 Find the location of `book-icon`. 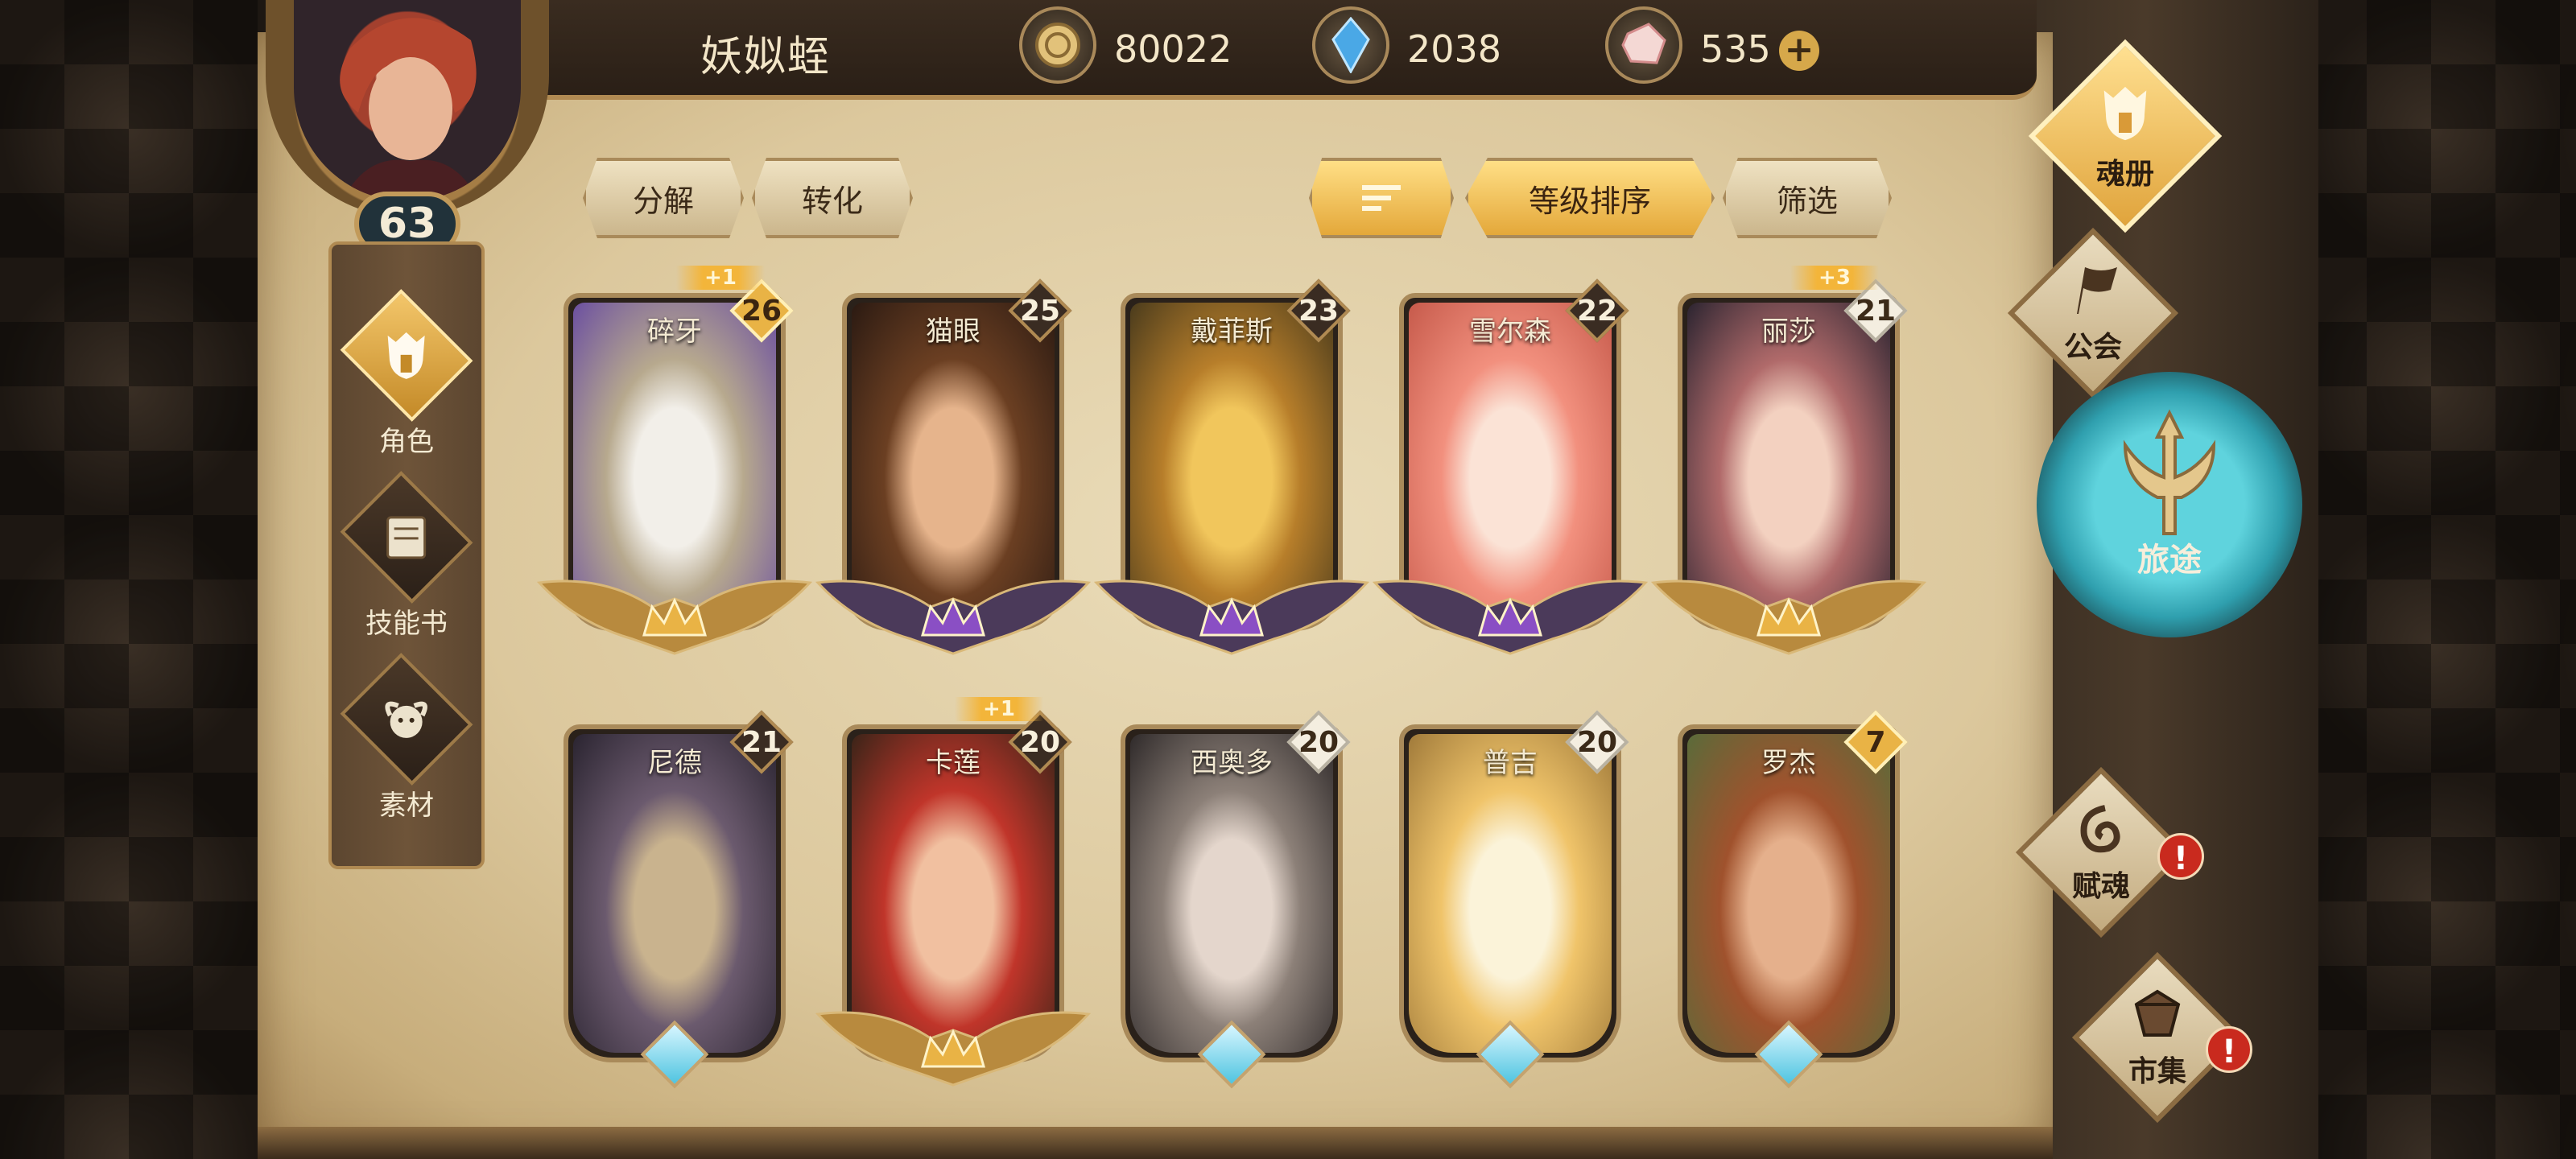

book-icon is located at coordinates (406, 537).